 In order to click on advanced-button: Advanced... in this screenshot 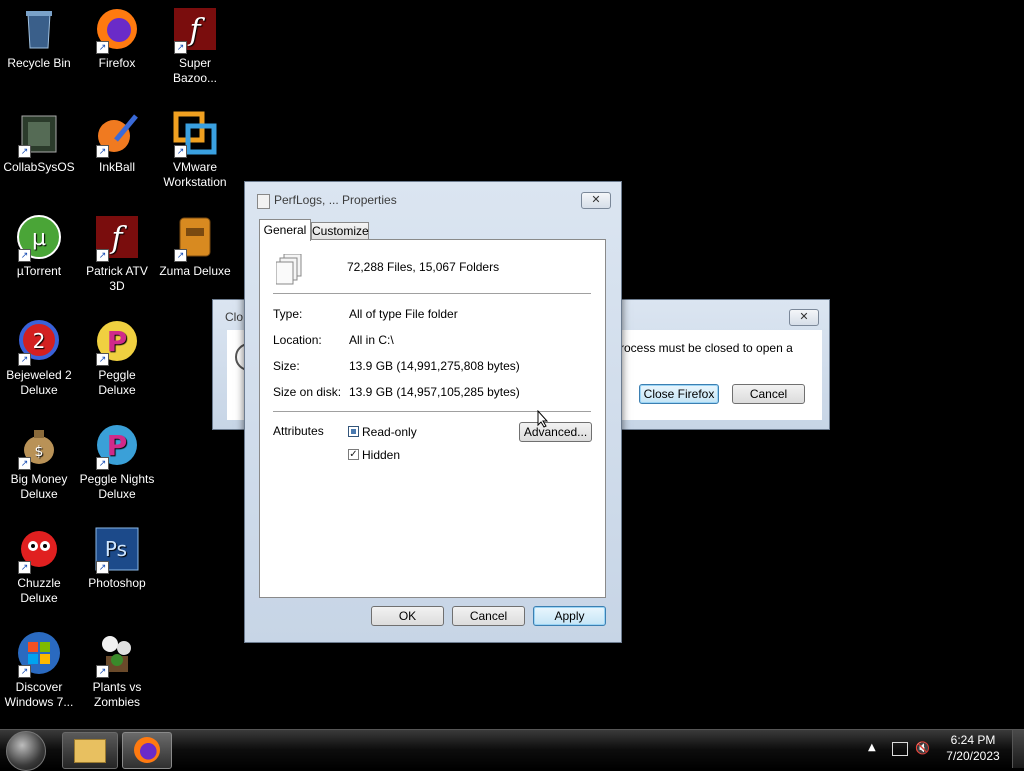, I will do `click(555, 432)`.